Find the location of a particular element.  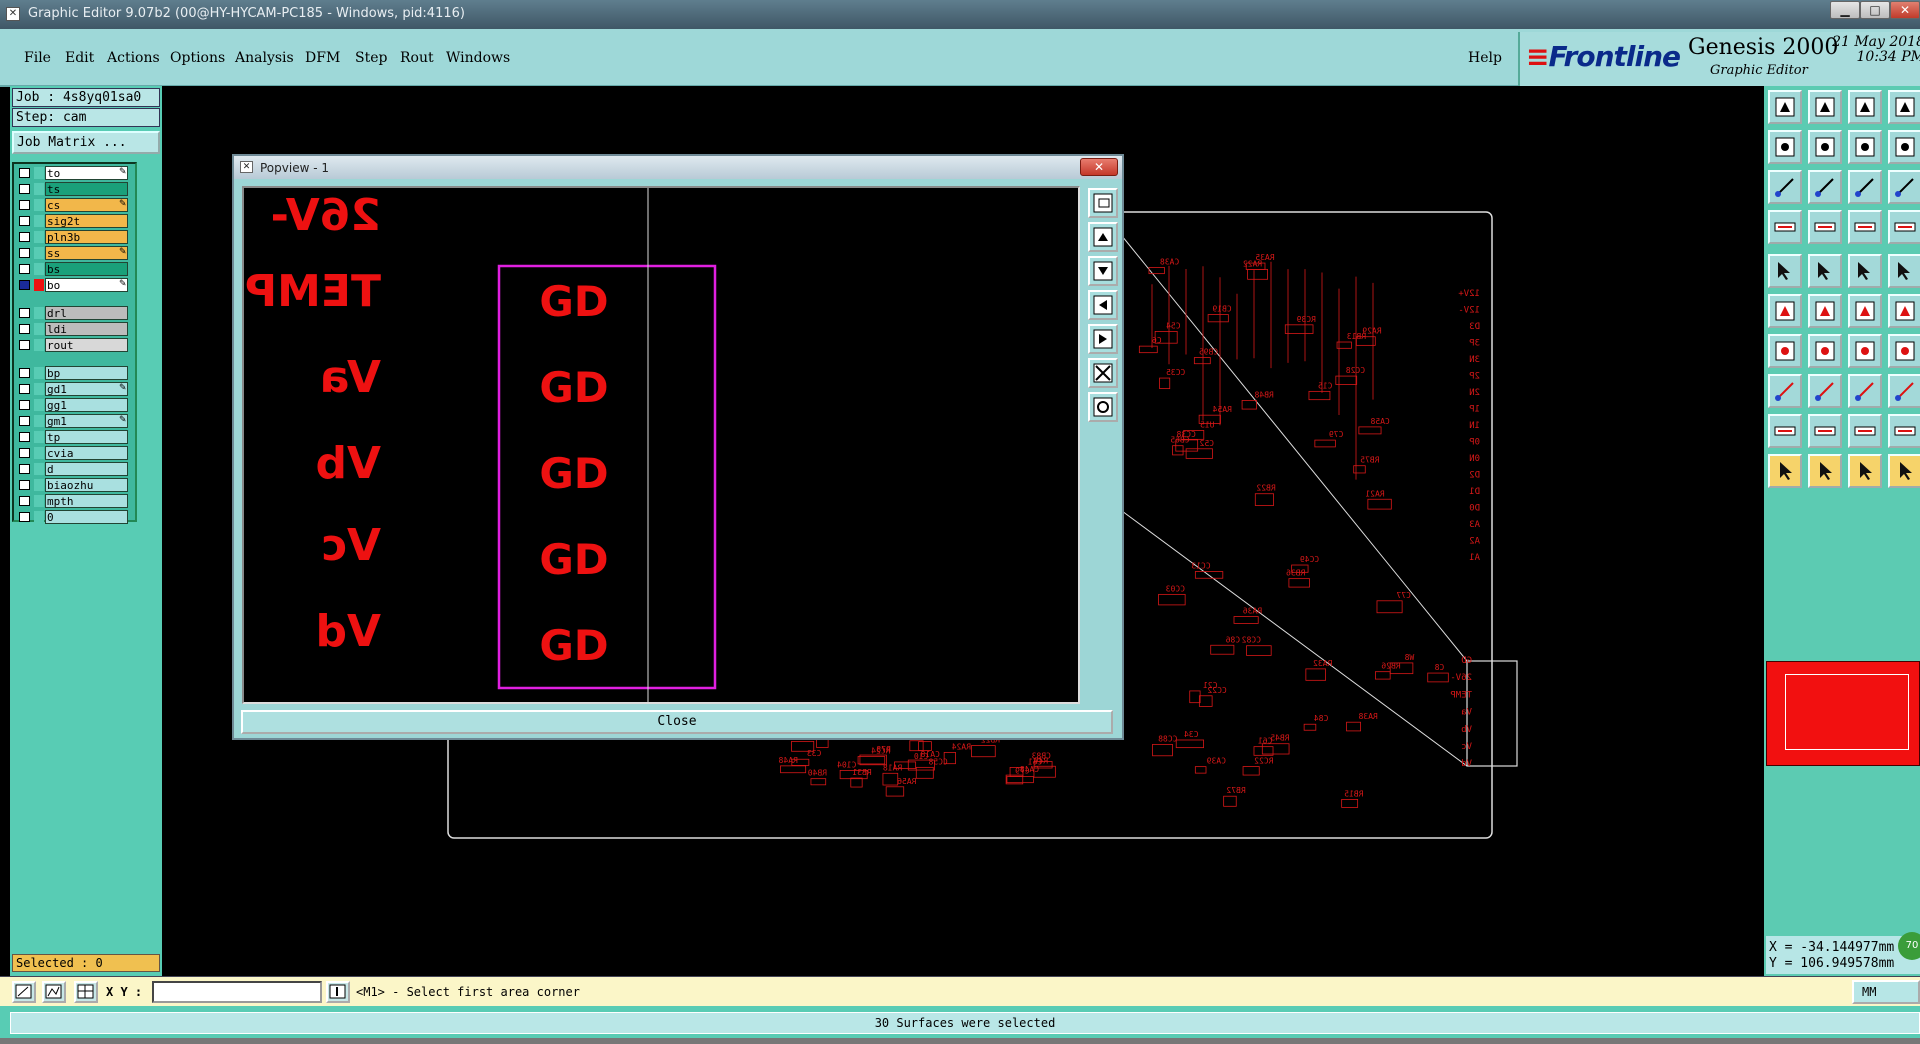

layer-name: bo is located at coordinates (86, 285).